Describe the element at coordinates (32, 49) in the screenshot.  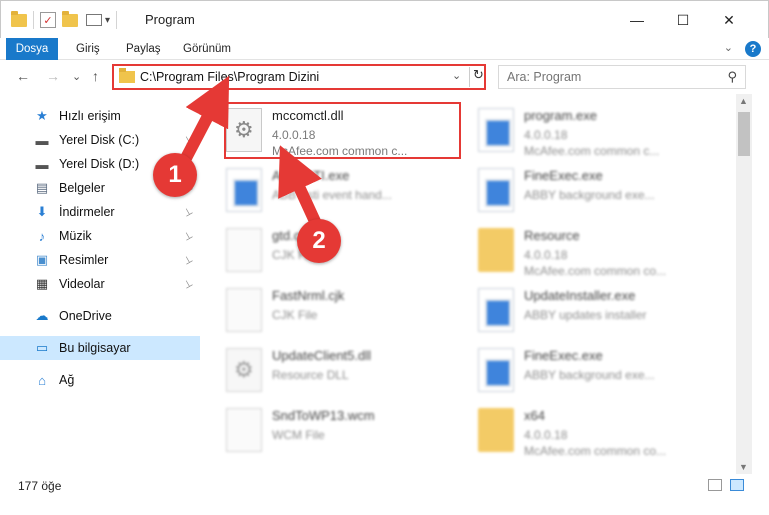
I see `tab-file: Dosya` at that location.